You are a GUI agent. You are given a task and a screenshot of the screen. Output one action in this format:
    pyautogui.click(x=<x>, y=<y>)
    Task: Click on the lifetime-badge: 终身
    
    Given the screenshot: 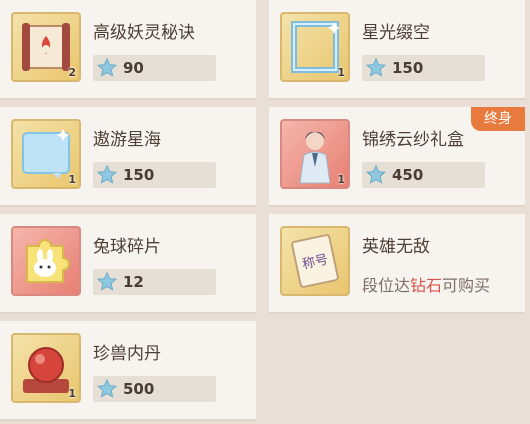 What is the action you would take?
    pyautogui.click(x=498, y=119)
    